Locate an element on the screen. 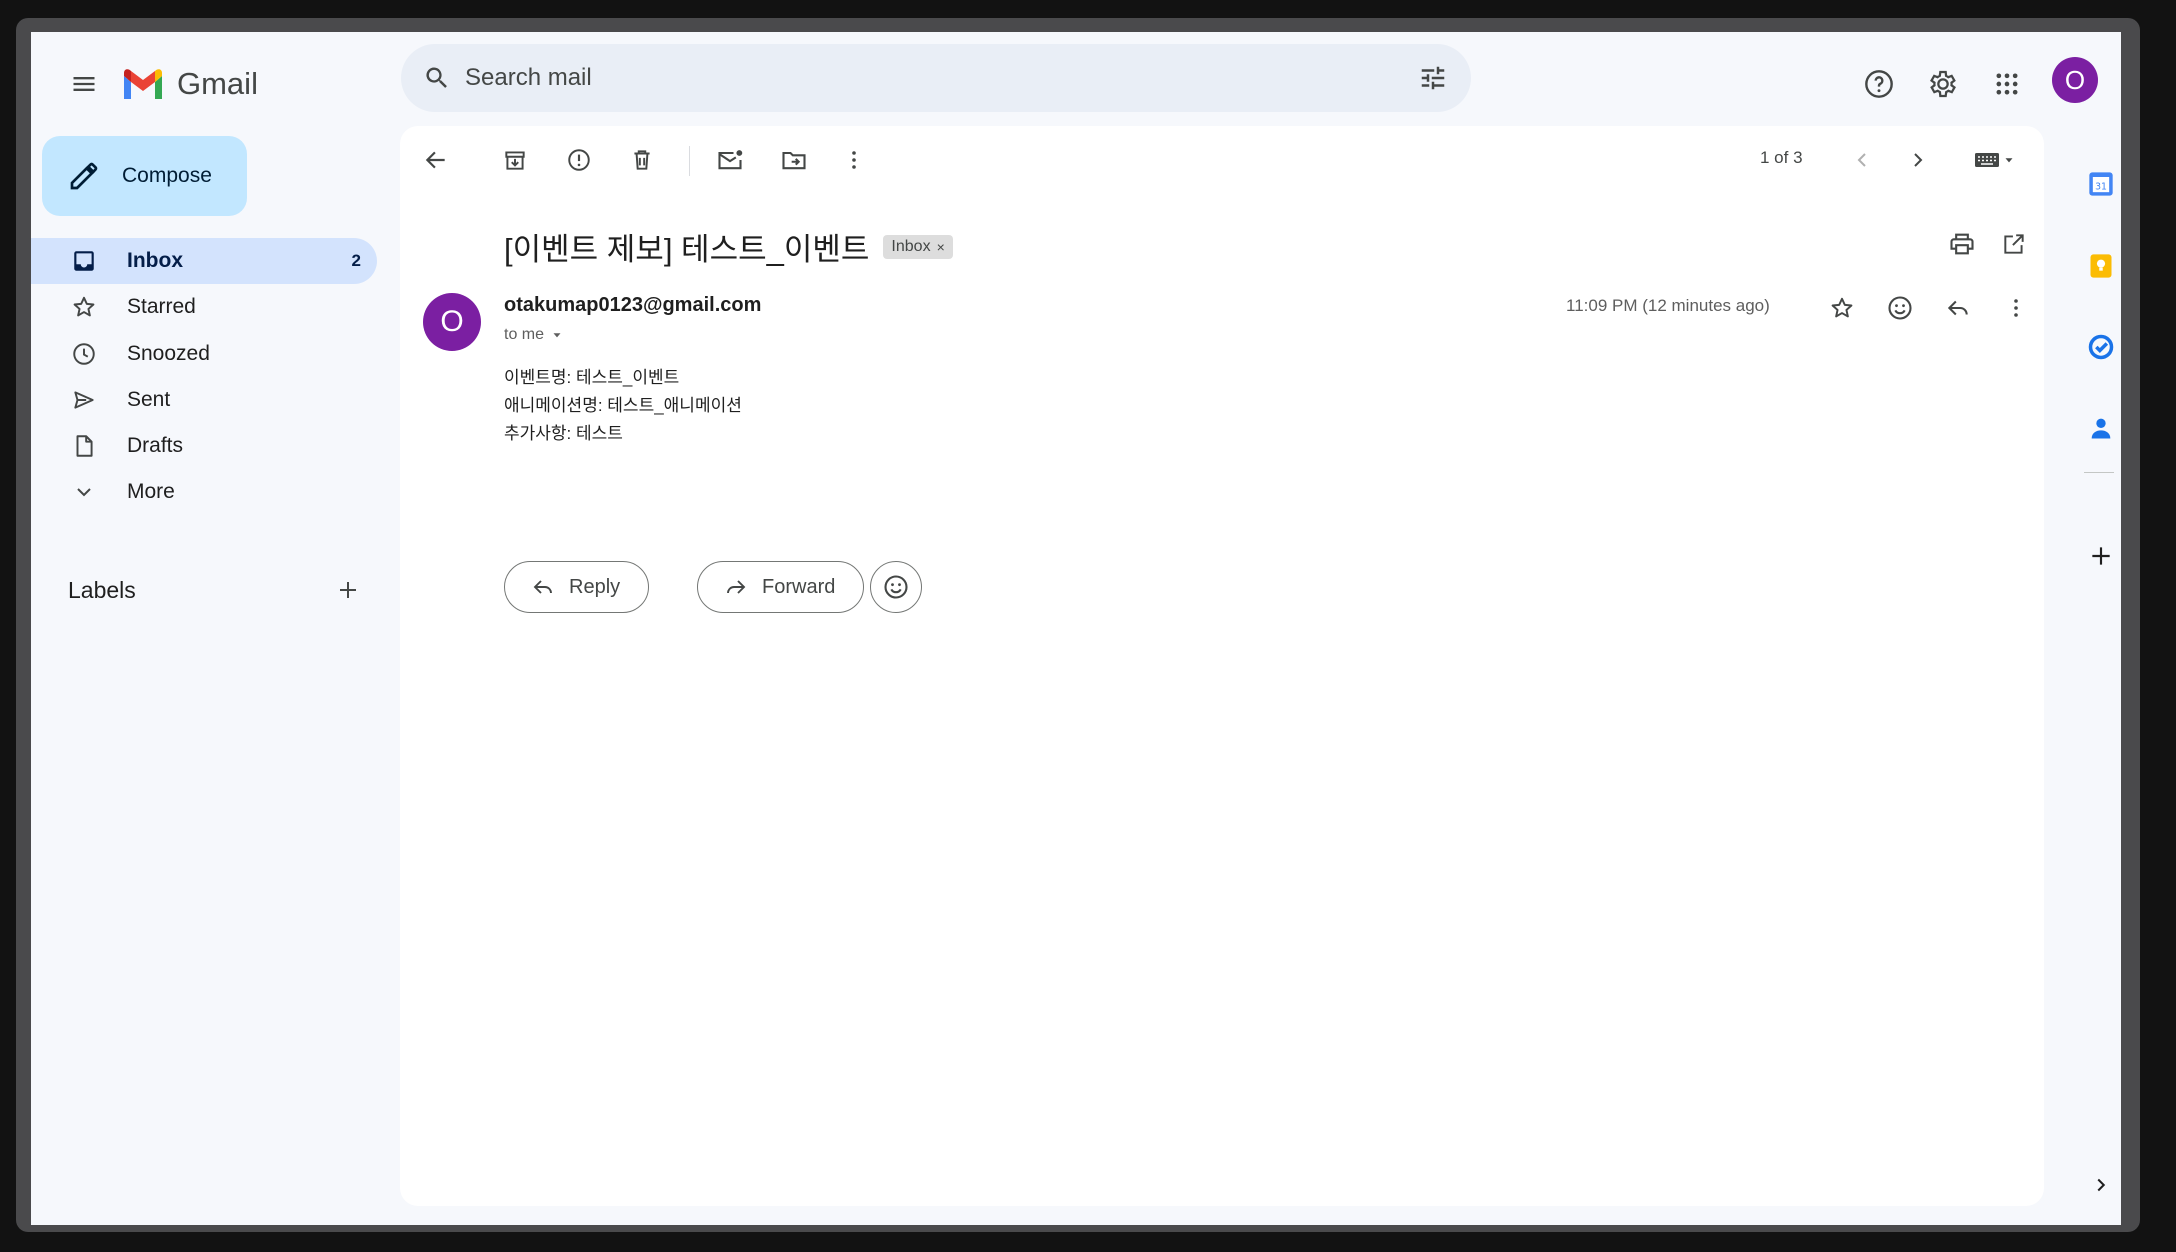  sidebar-item-snoozed: Snoozed is located at coordinates (204, 354).